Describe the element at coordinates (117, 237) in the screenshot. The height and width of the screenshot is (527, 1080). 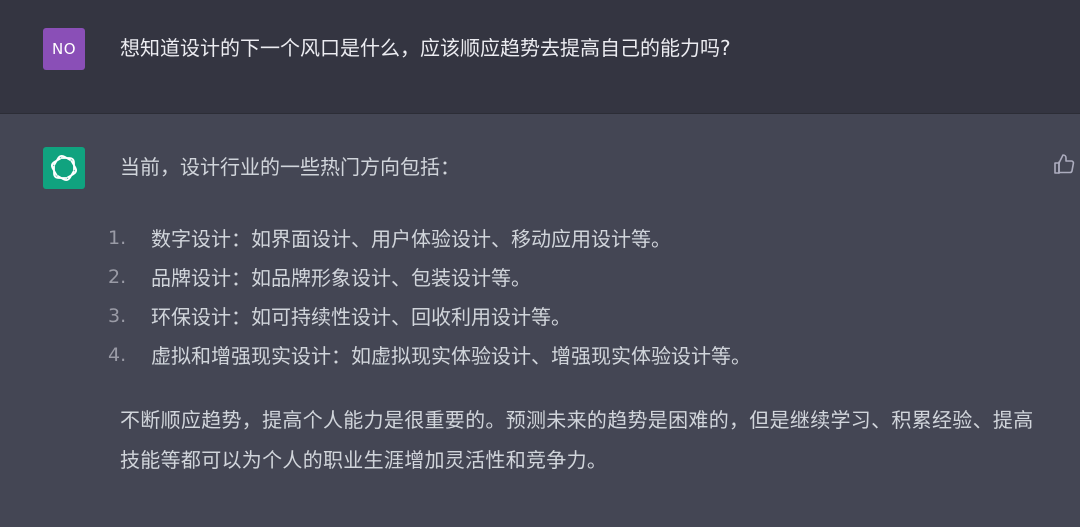
I see `list-item-number: 1.` at that location.